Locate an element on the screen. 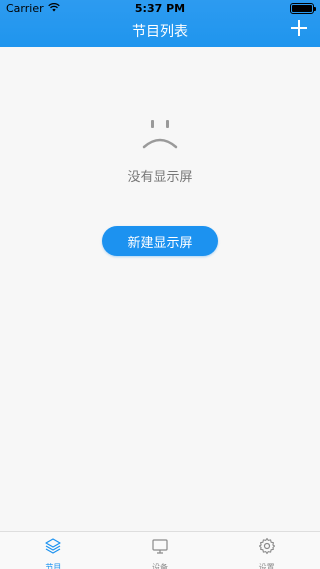 The width and height of the screenshot is (320, 569). status-time: 5:37 PM is located at coordinates (160, 8).